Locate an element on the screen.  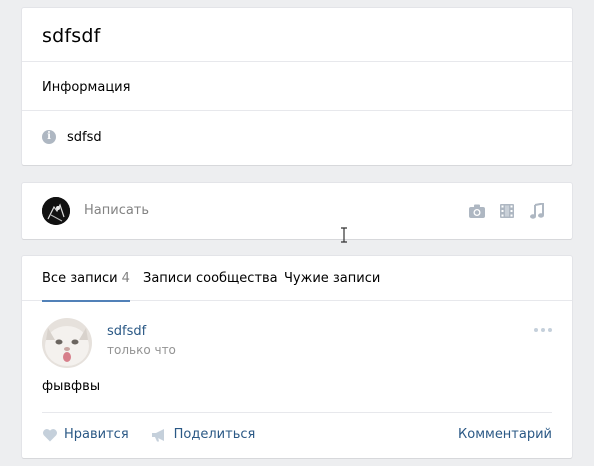
avatar is located at coordinates (56, 211).